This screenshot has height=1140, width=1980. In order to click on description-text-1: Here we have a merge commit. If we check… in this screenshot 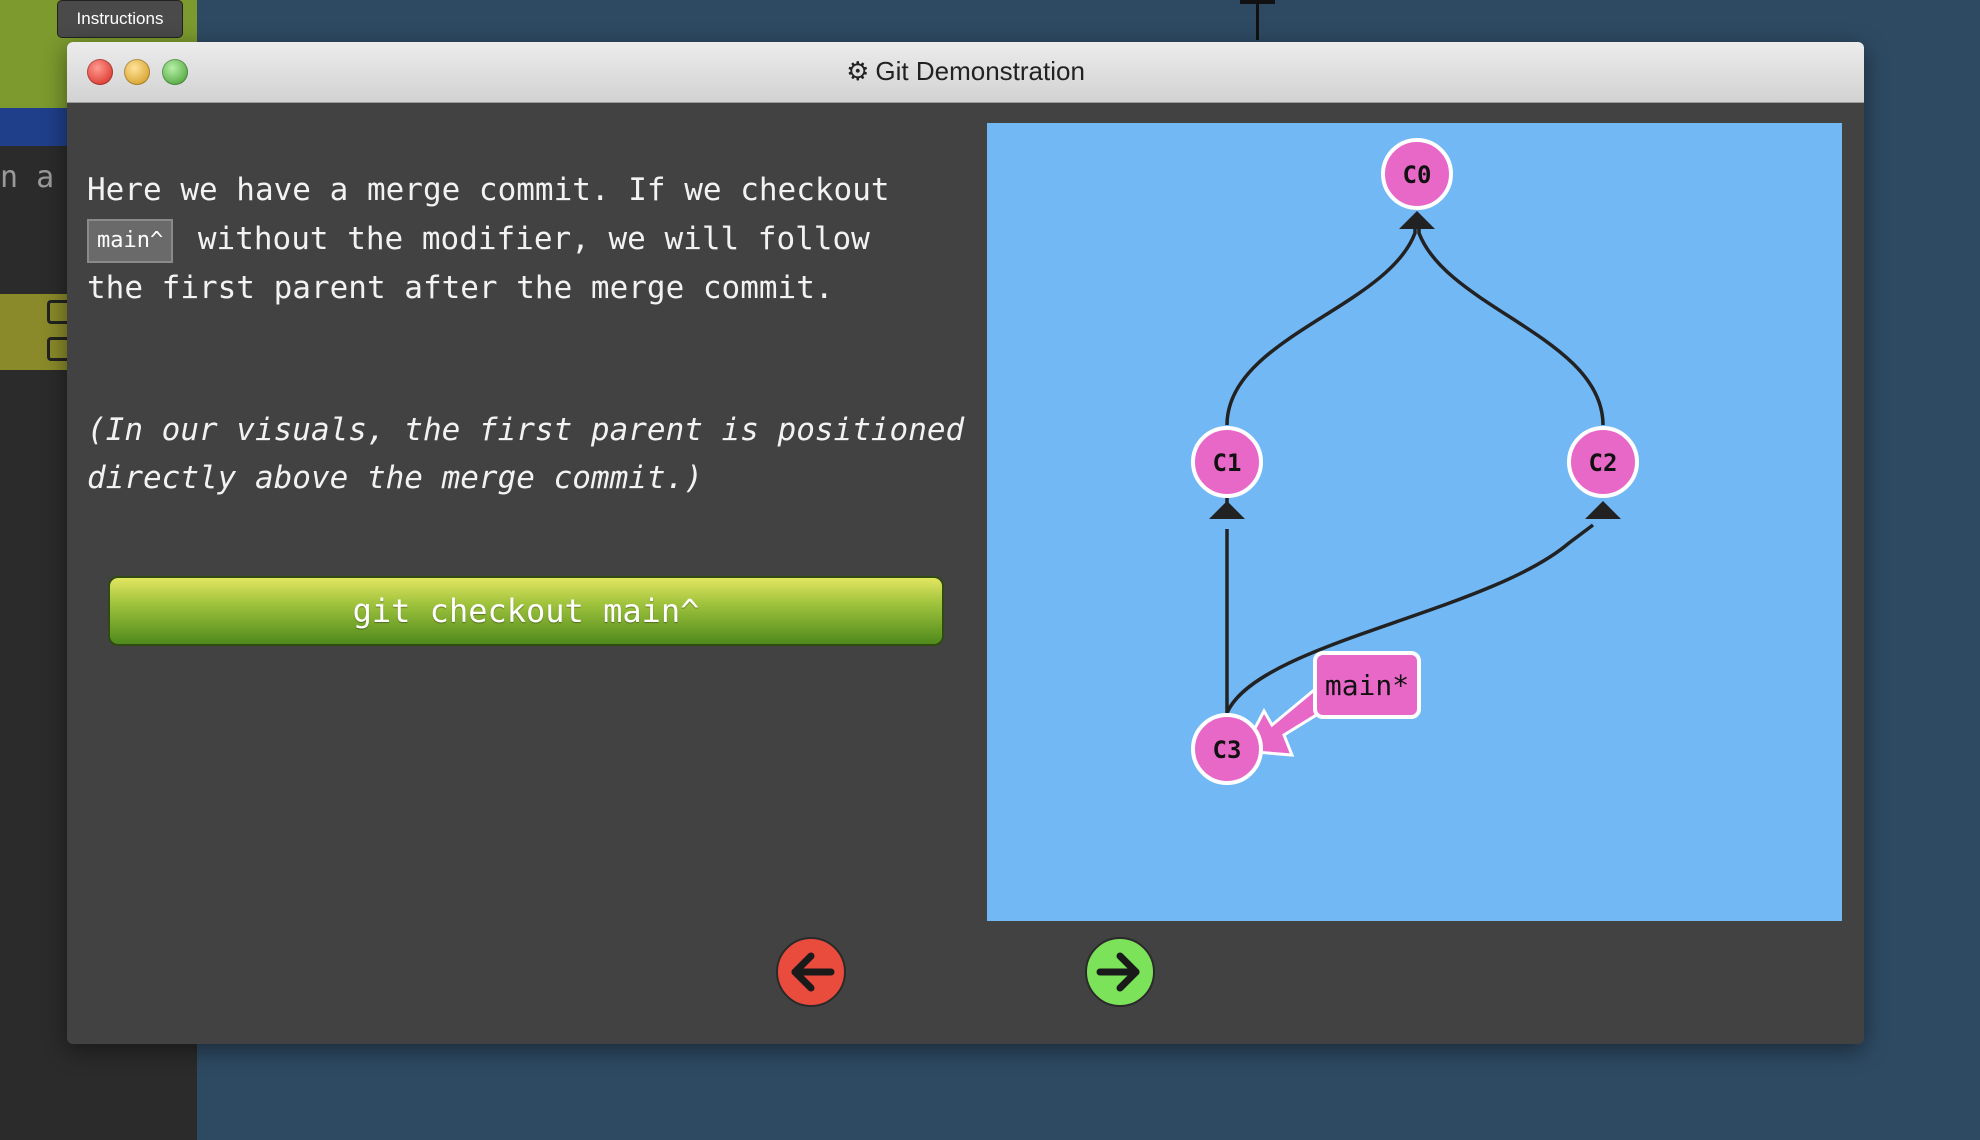, I will do `click(488, 190)`.